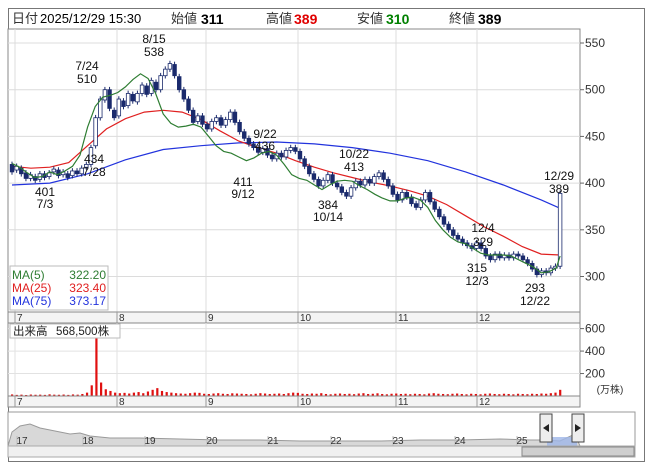  What do you see at coordinates (595, 329) in the screenshot?
I see `volume-ytick-label: 600` at bounding box center [595, 329].